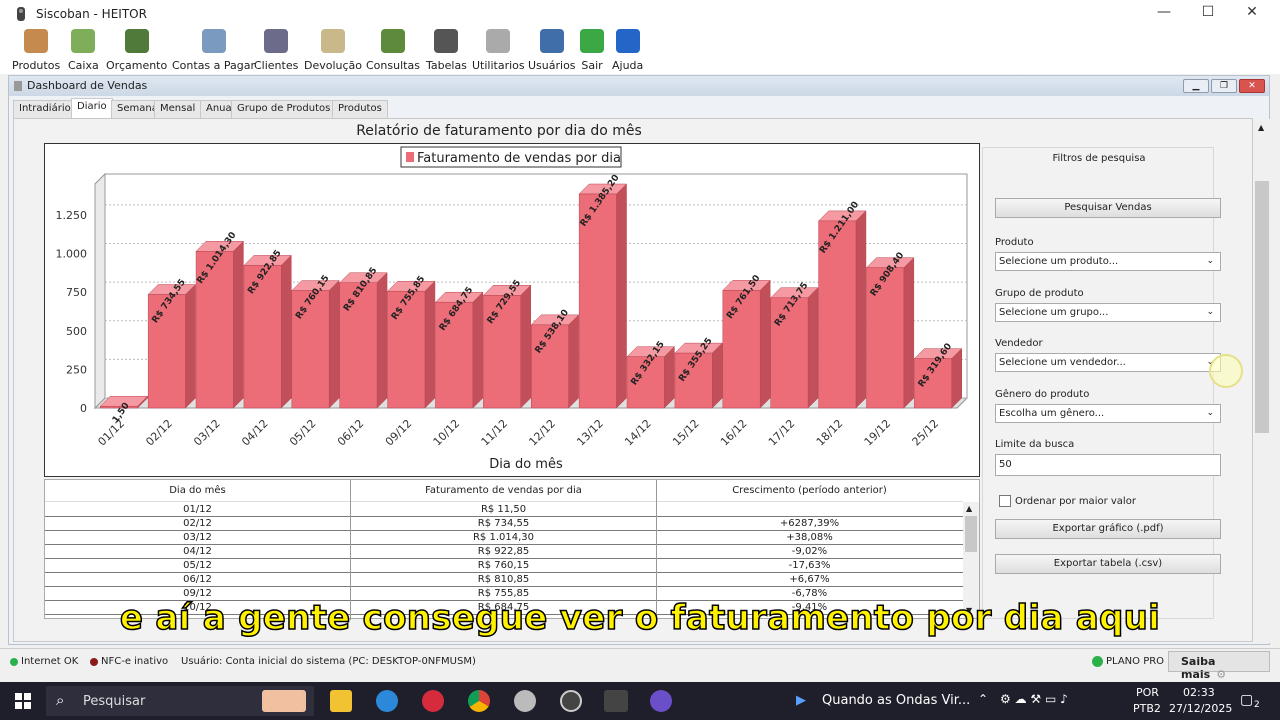 The height and width of the screenshot is (720, 1280). What do you see at coordinates (592, 41) in the screenshot?
I see `exit-icon` at bounding box center [592, 41].